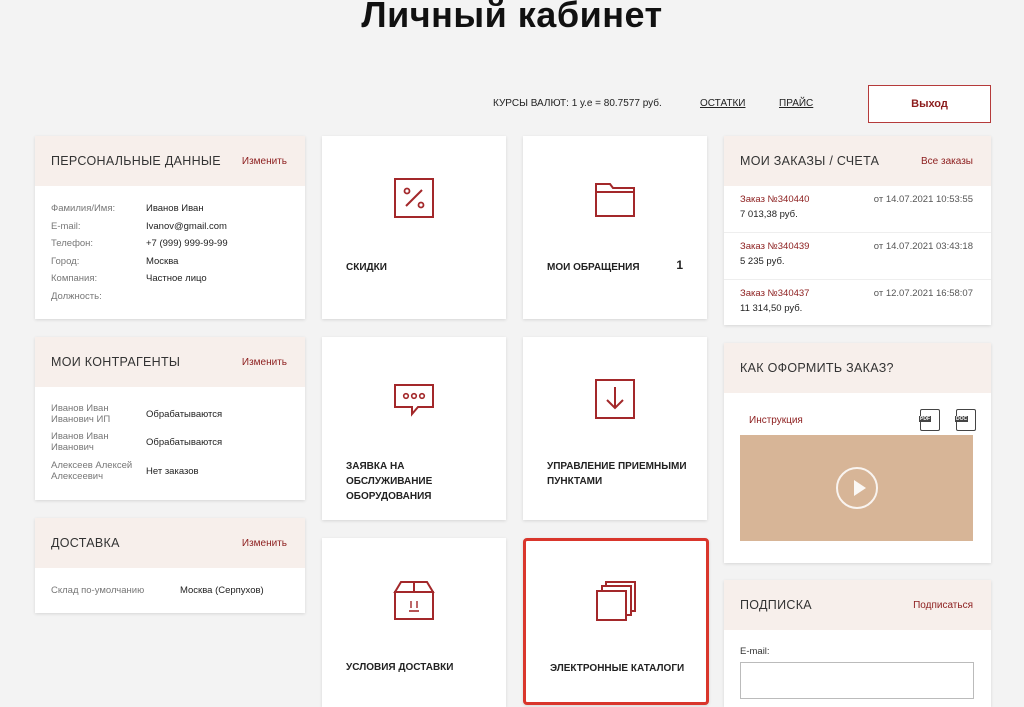  I want to click on subscribe-header: ПОДПИСКА Подписаться, so click(857, 605).